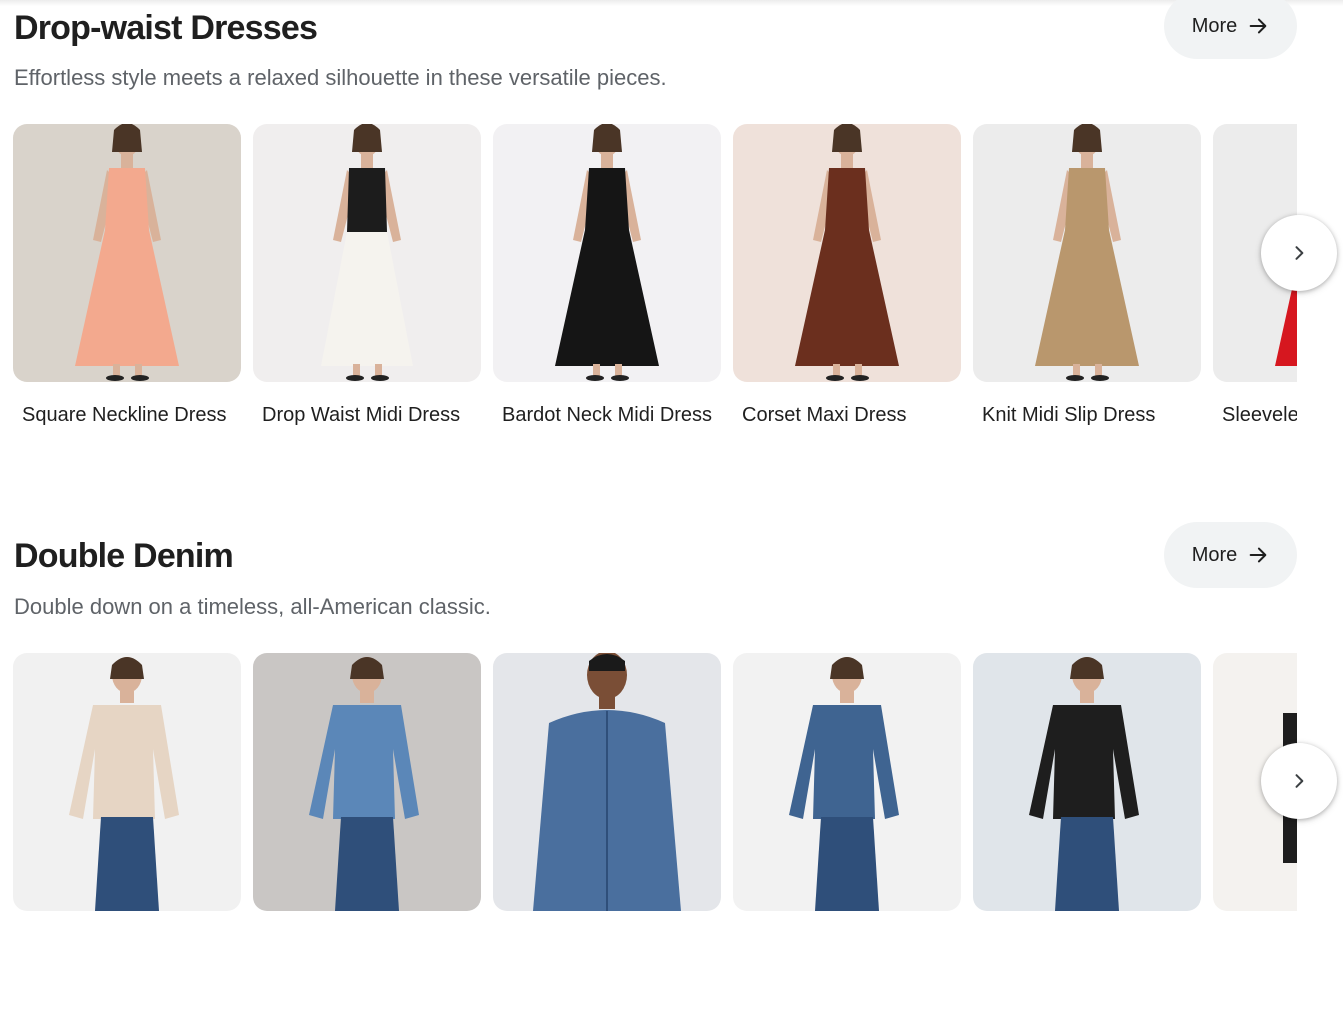  Describe the element at coordinates (361, 415) in the screenshot. I see `product-label: Drop Waist Midi Dress` at that location.